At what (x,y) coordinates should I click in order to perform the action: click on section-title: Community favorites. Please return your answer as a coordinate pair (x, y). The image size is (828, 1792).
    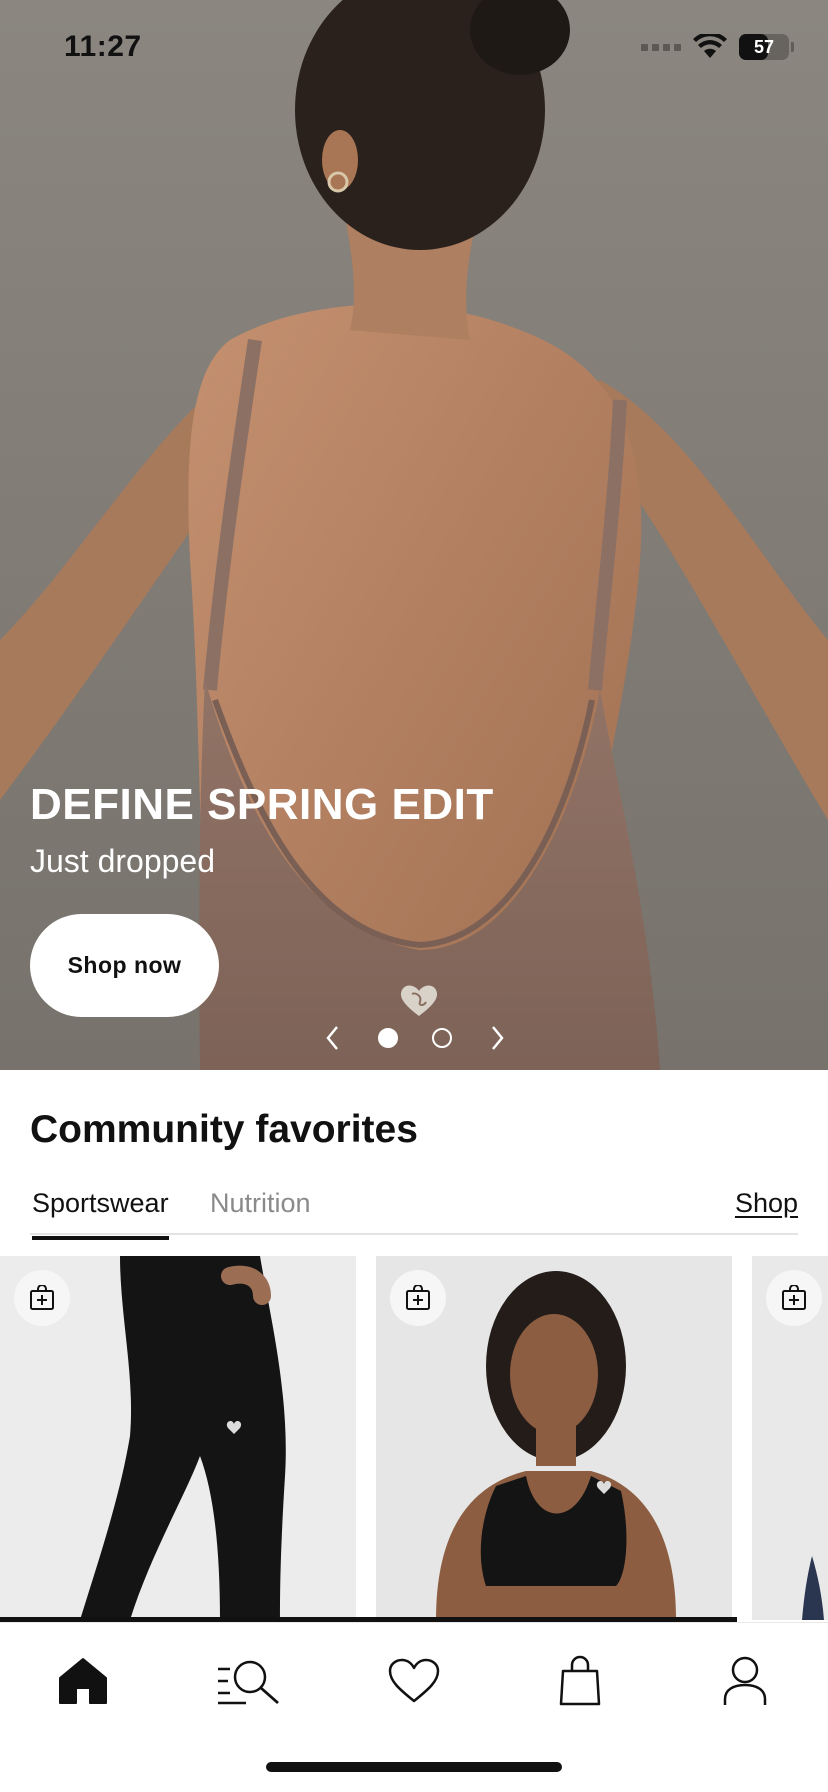
    Looking at the image, I should click on (224, 1129).